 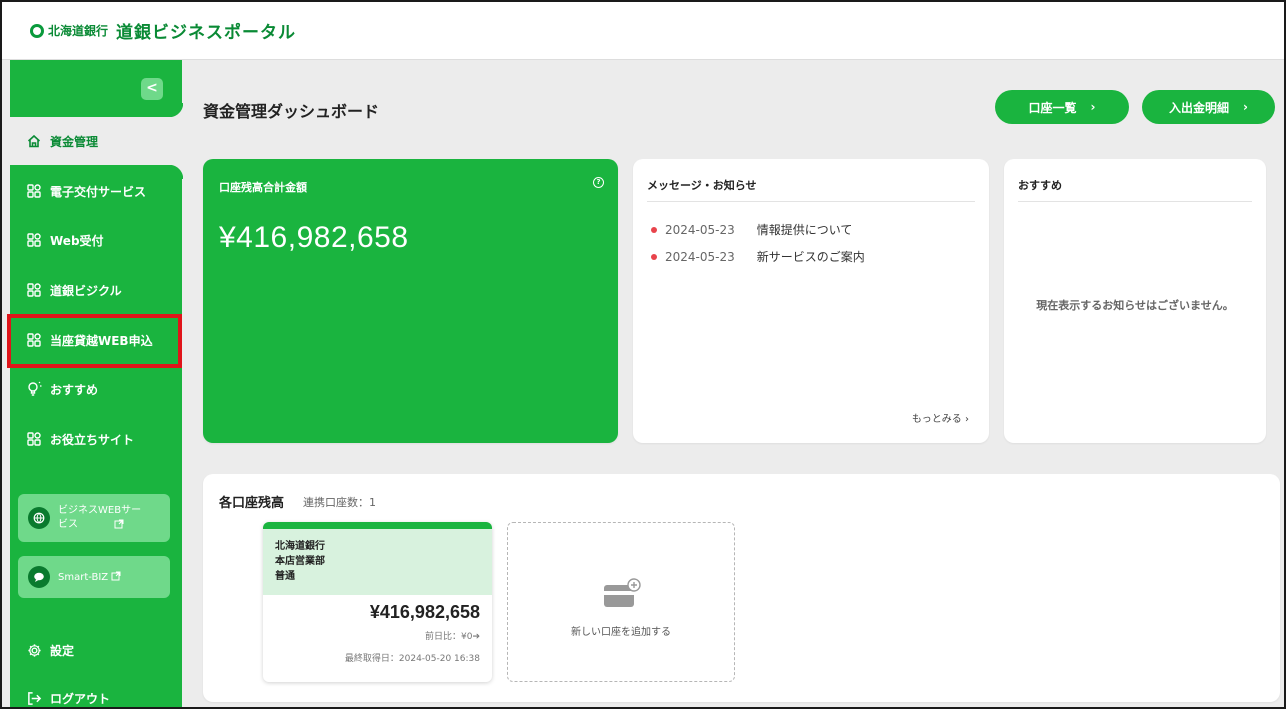 I want to click on sidebar-item-web-reception: Web受付, so click(x=96, y=240).